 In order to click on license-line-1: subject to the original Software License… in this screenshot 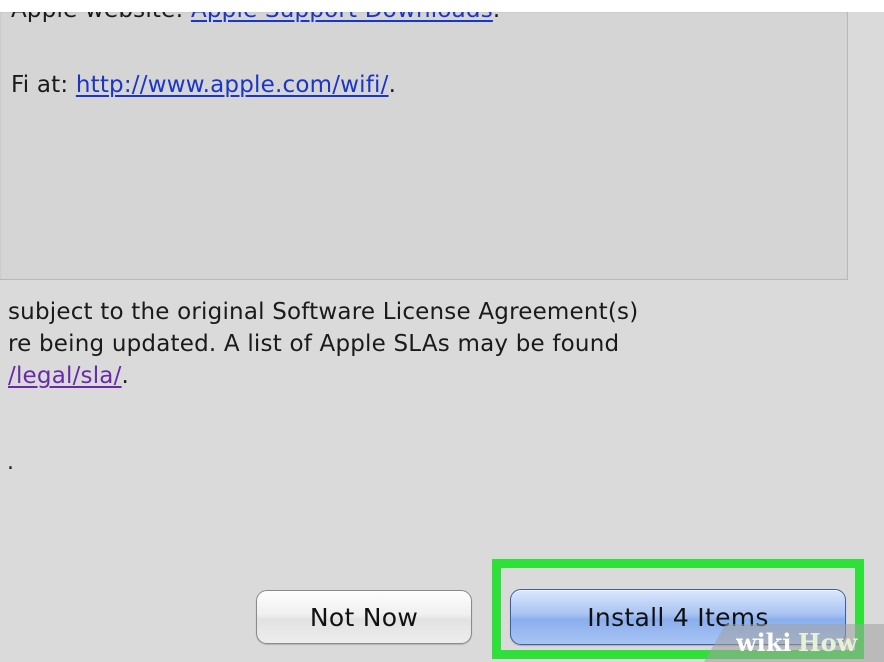, I will do `click(323, 312)`.